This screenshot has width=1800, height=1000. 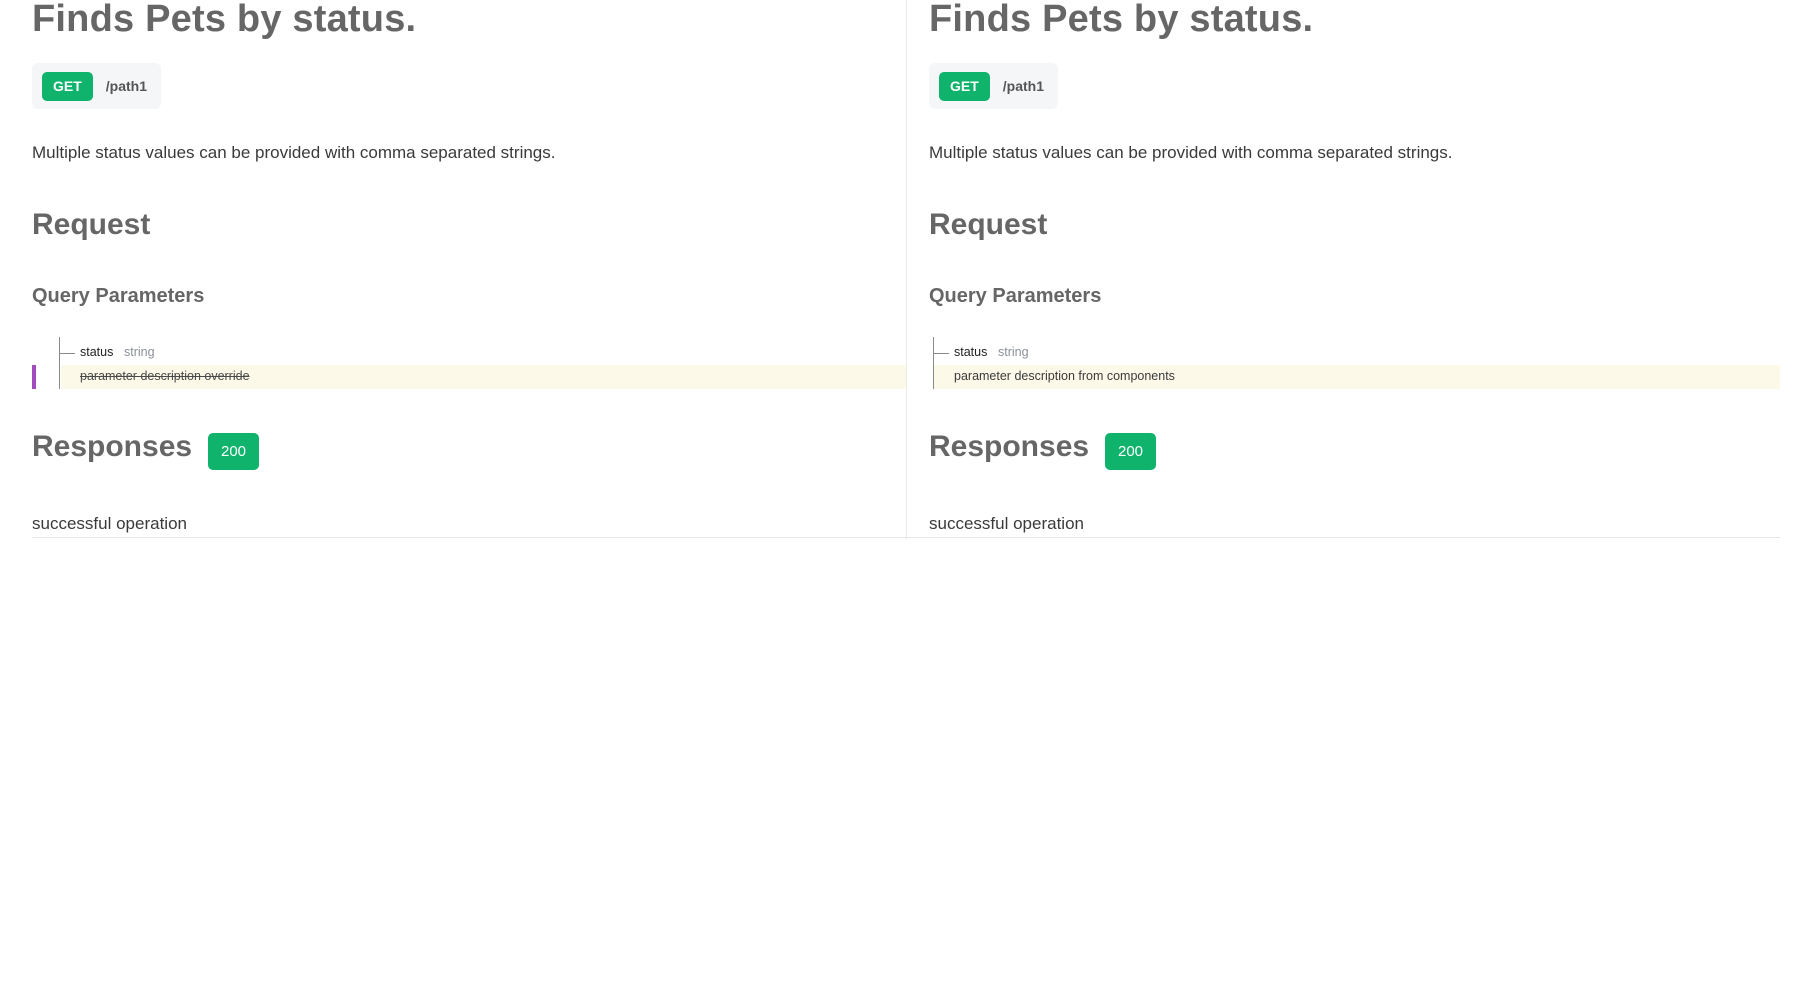 I want to click on param-description-added: parameter description from components, so click(x=1064, y=376).